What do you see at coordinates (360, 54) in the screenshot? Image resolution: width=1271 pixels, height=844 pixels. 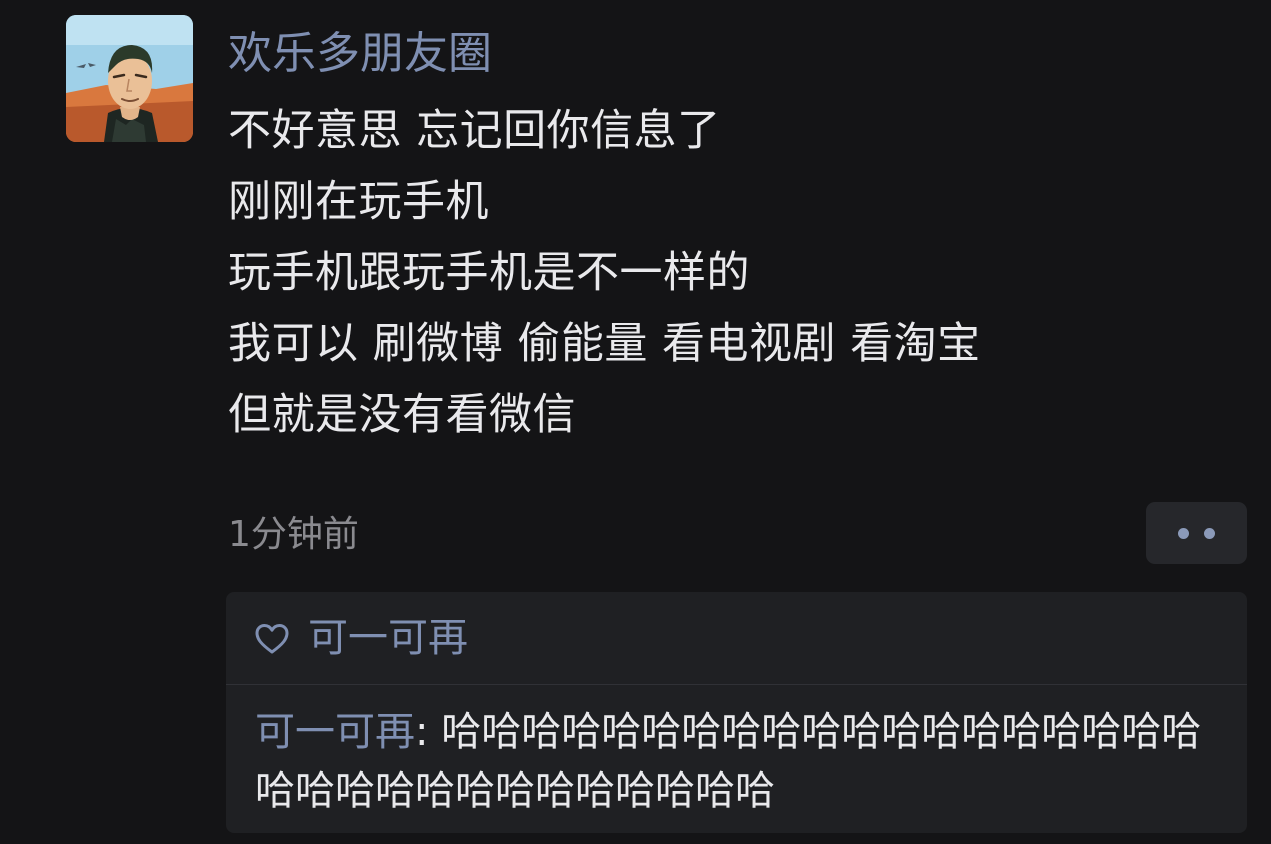 I see `post-author-name: 欢乐多朋友圈` at bounding box center [360, 54].